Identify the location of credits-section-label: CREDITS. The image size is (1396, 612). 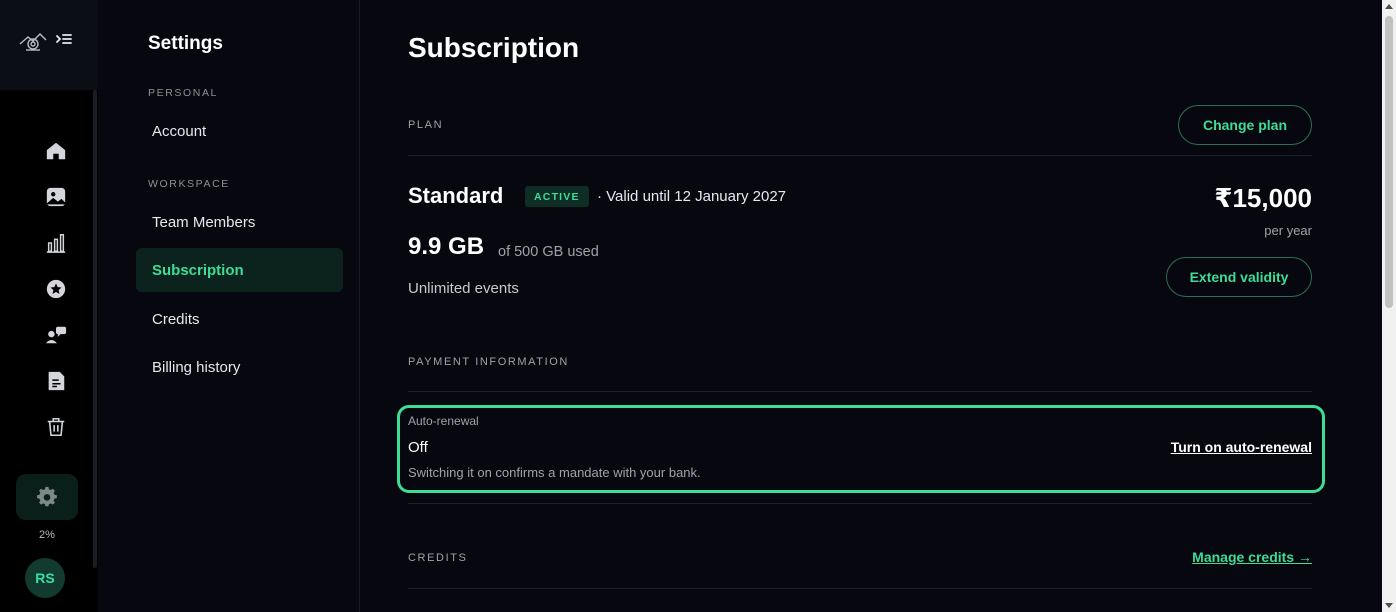
(438, 558).